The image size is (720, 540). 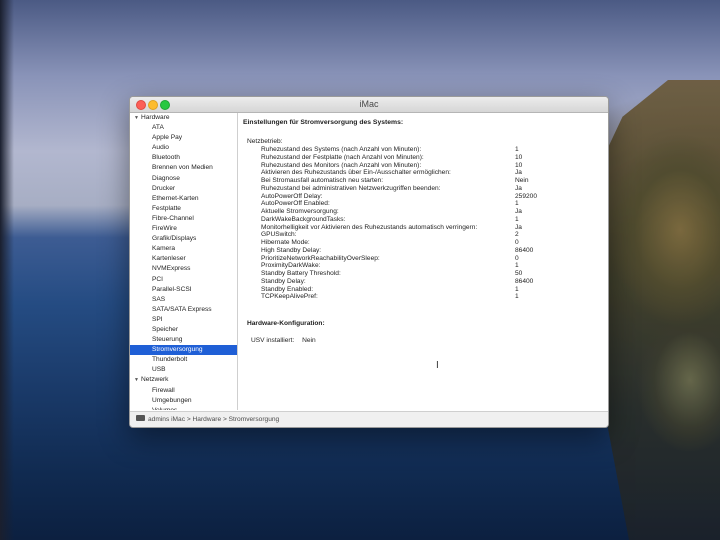 What do you see at coordinates (183, 158) in the screenshot?
I see `sidebar-item: Bluetooth` at bounding box center [183, 158].